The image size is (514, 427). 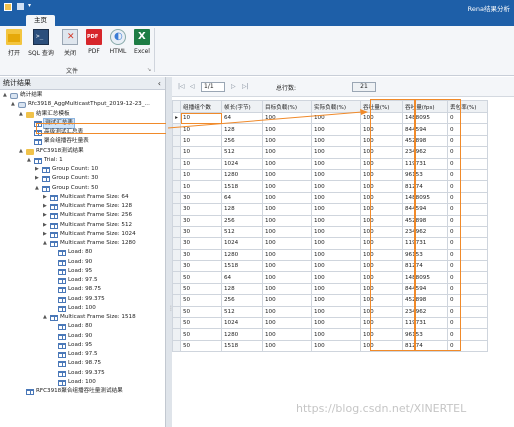 I want to click on annotation-arrow-line, so click(x=265, y=120).